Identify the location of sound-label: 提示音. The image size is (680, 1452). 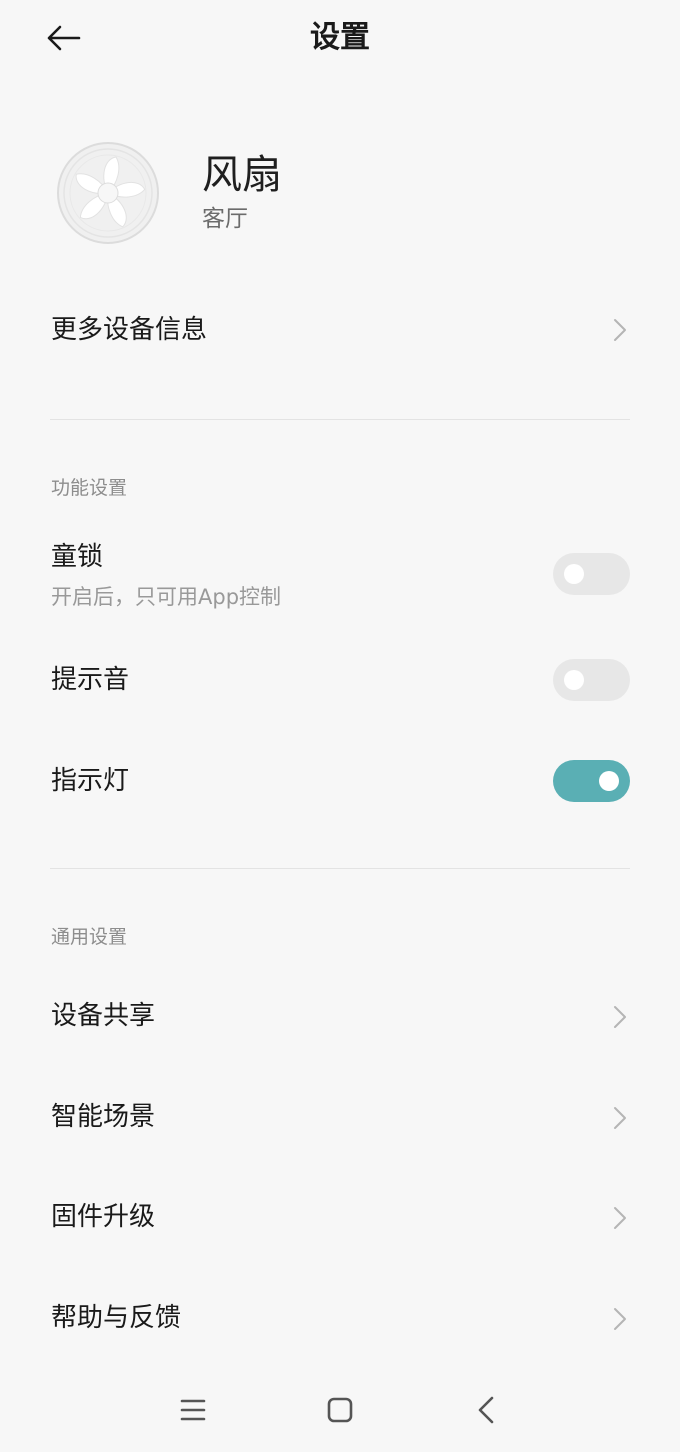
(90, 680).